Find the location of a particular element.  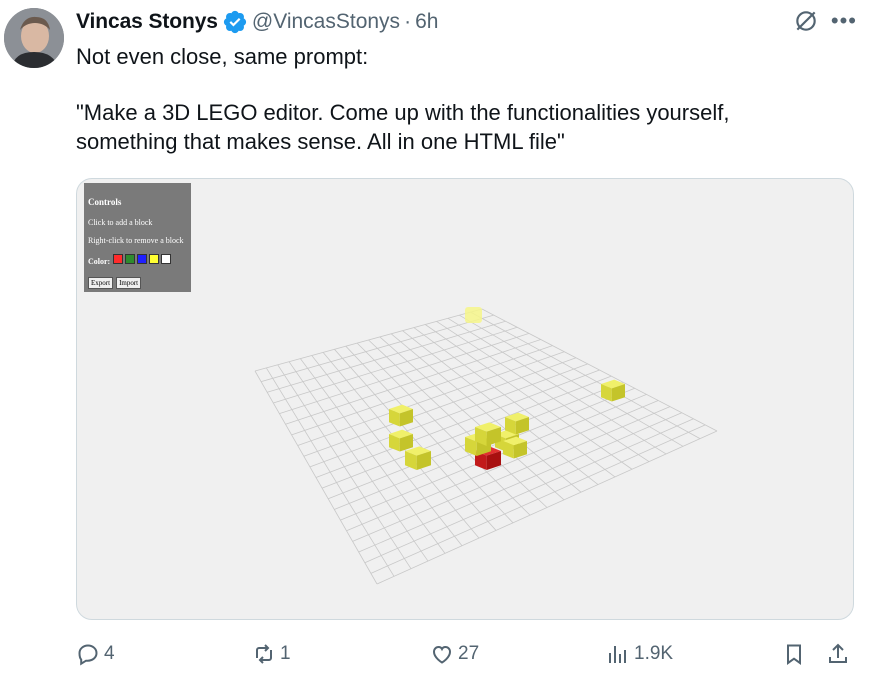

color-swatches is located at coordinates (142, 259).